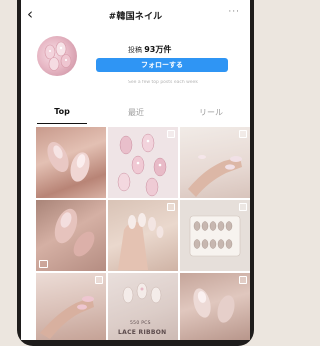  Describe the element at coordinates (163, 82) in the screenshot. I see `hashtag-subtitle: See a few top posts each week` at that location.